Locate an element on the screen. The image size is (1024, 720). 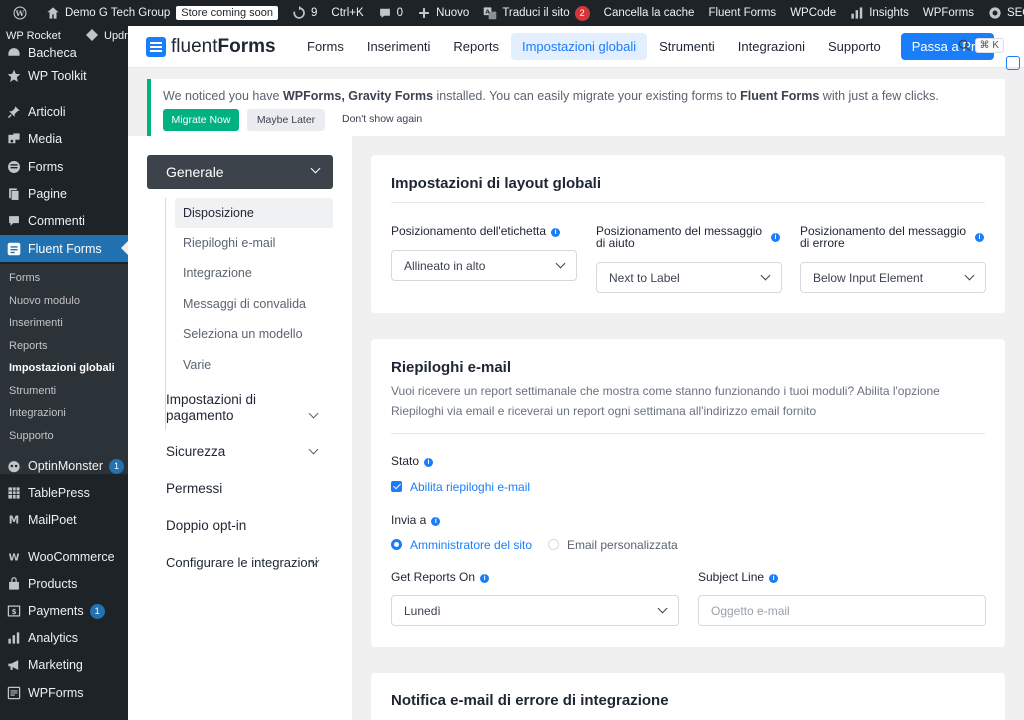
seo-menu: SEO 3 is located at coordinates (1002, 13).